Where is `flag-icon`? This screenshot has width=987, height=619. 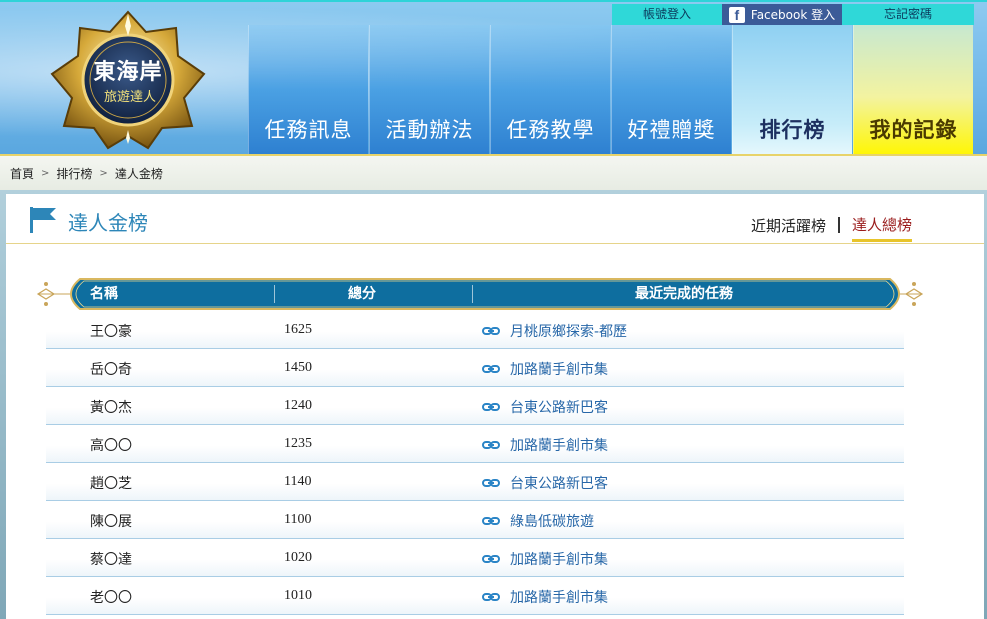
flag-icon is located at coordinates (43, 220).